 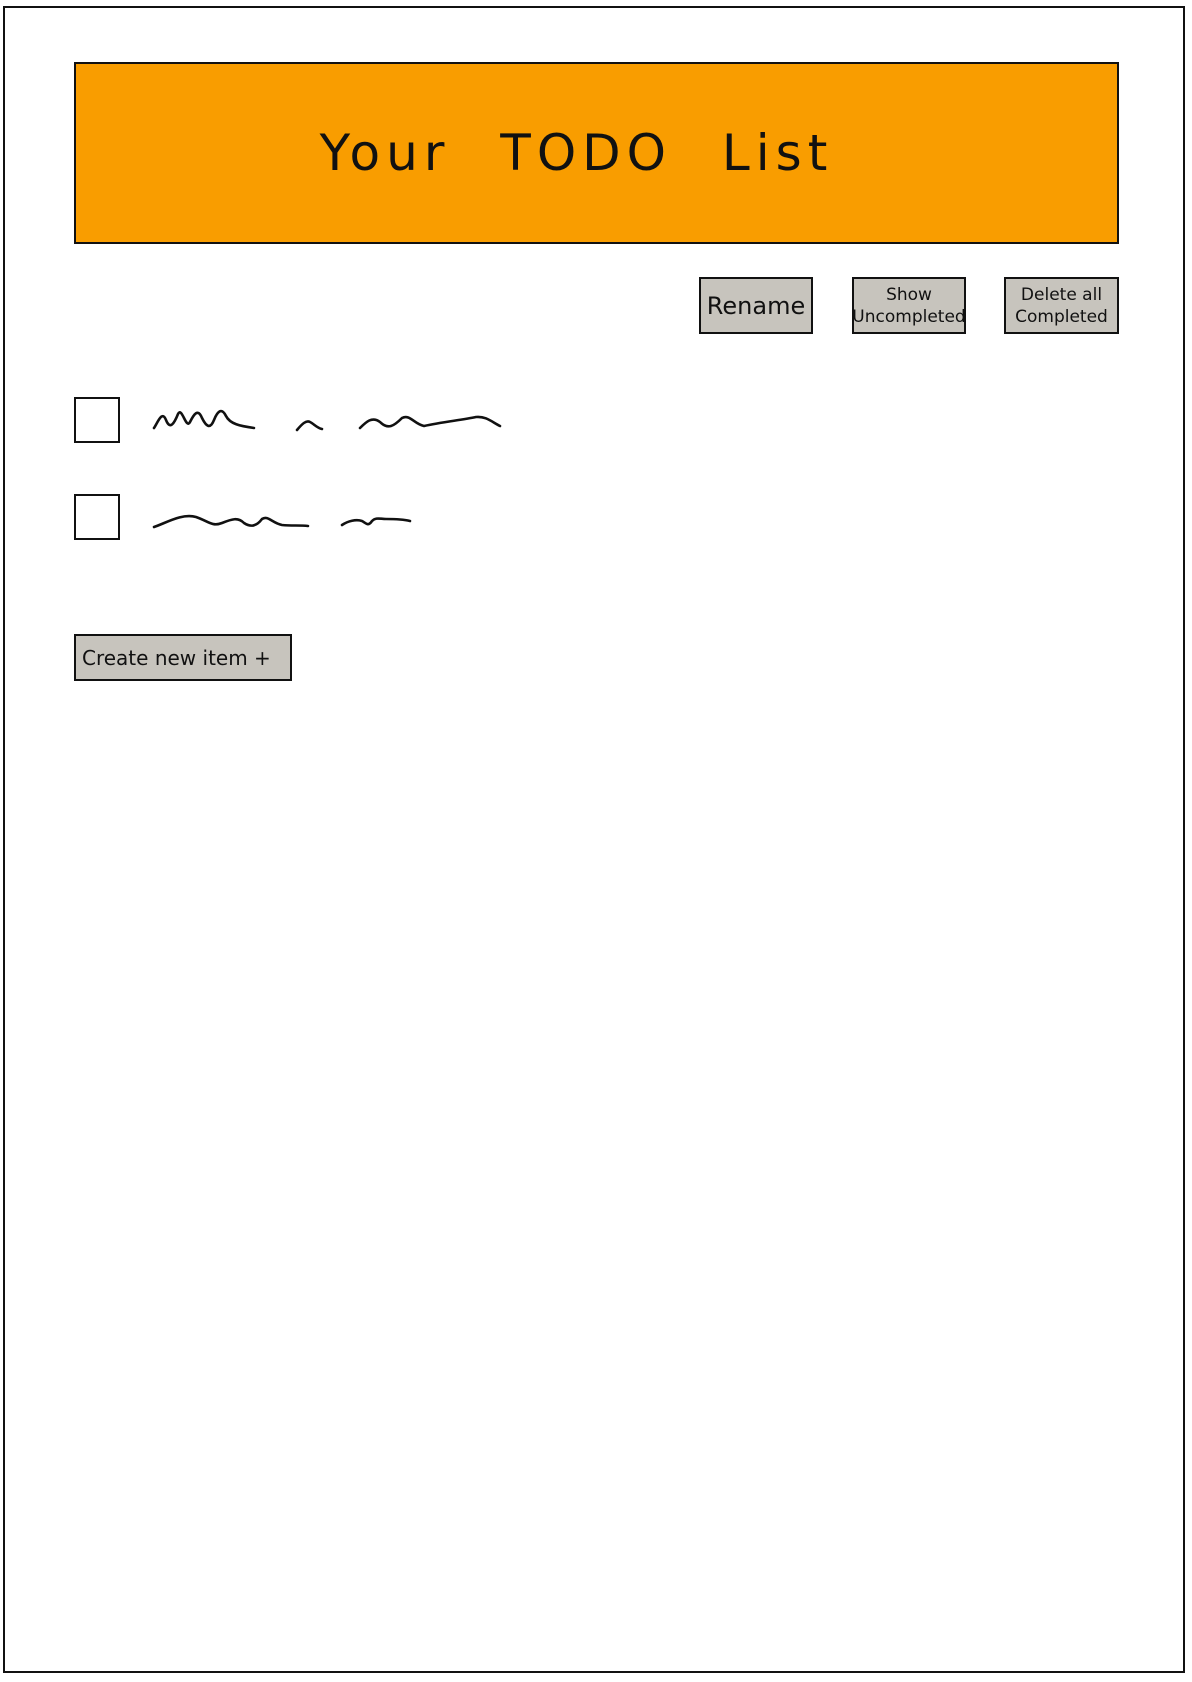 What do you see at coordinates (909, 294) in the screenshot?
I see `show-uncompleted-label-line1: Show` at bounding box center [909, 294].